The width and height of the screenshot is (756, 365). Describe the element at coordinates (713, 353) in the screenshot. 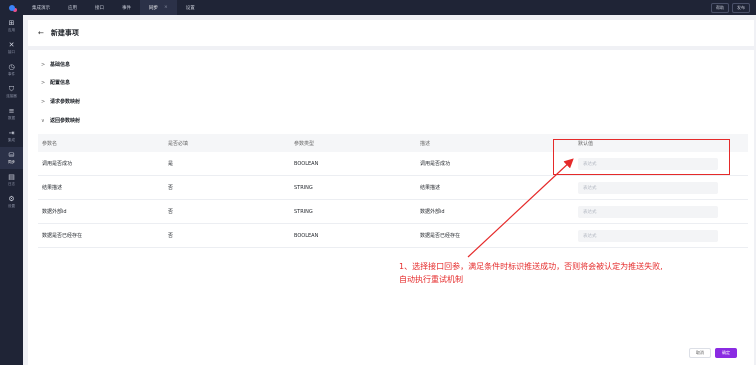

I see `form-footer: 取消 确定` at that location.